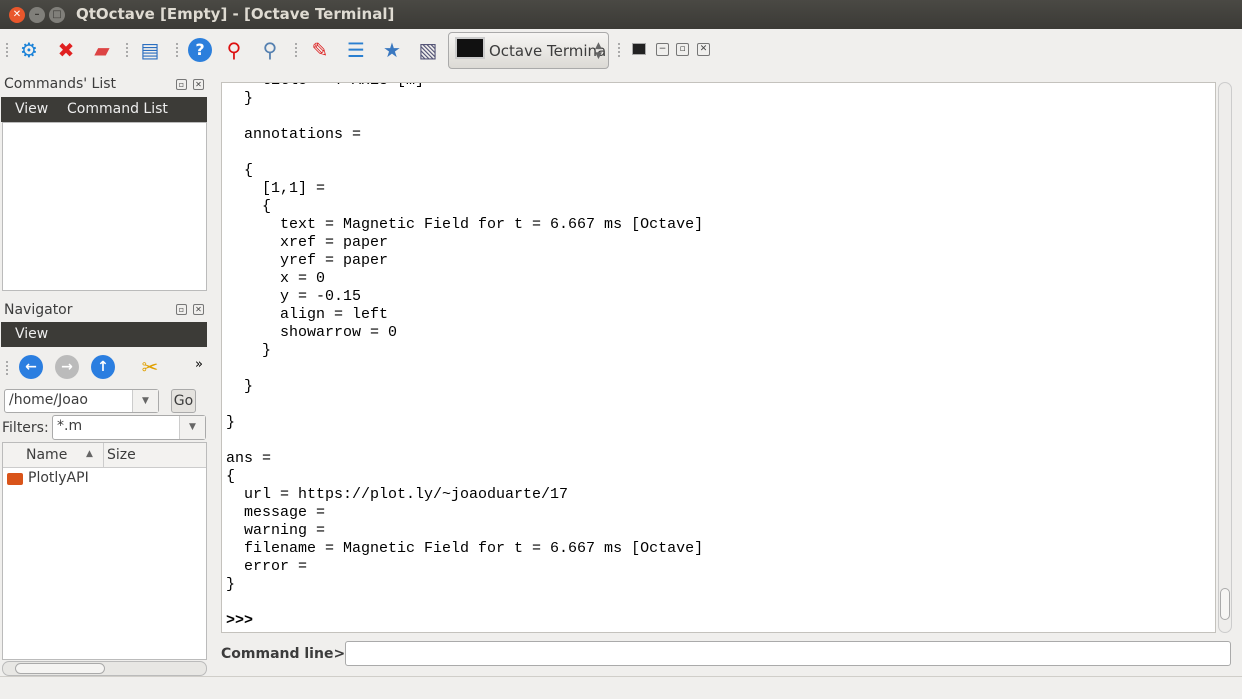 The height and width of the screenshot is (699, 1242). What do you see at coordinates (1225, 357) in the screenshot?
I see `vertical-scrollbar` at bounding box center [1225, 357].